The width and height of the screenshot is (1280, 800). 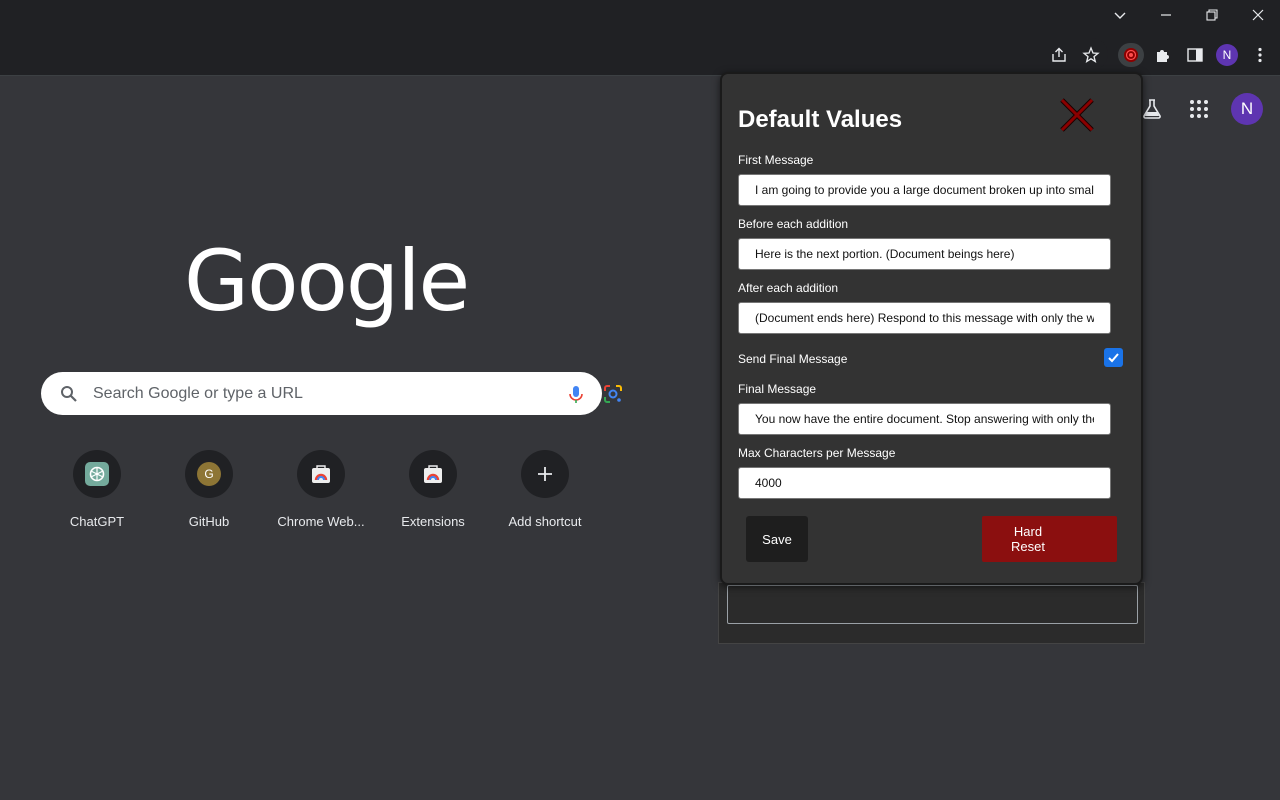 I want to click on close-icon, so click(x=1077, y=115).